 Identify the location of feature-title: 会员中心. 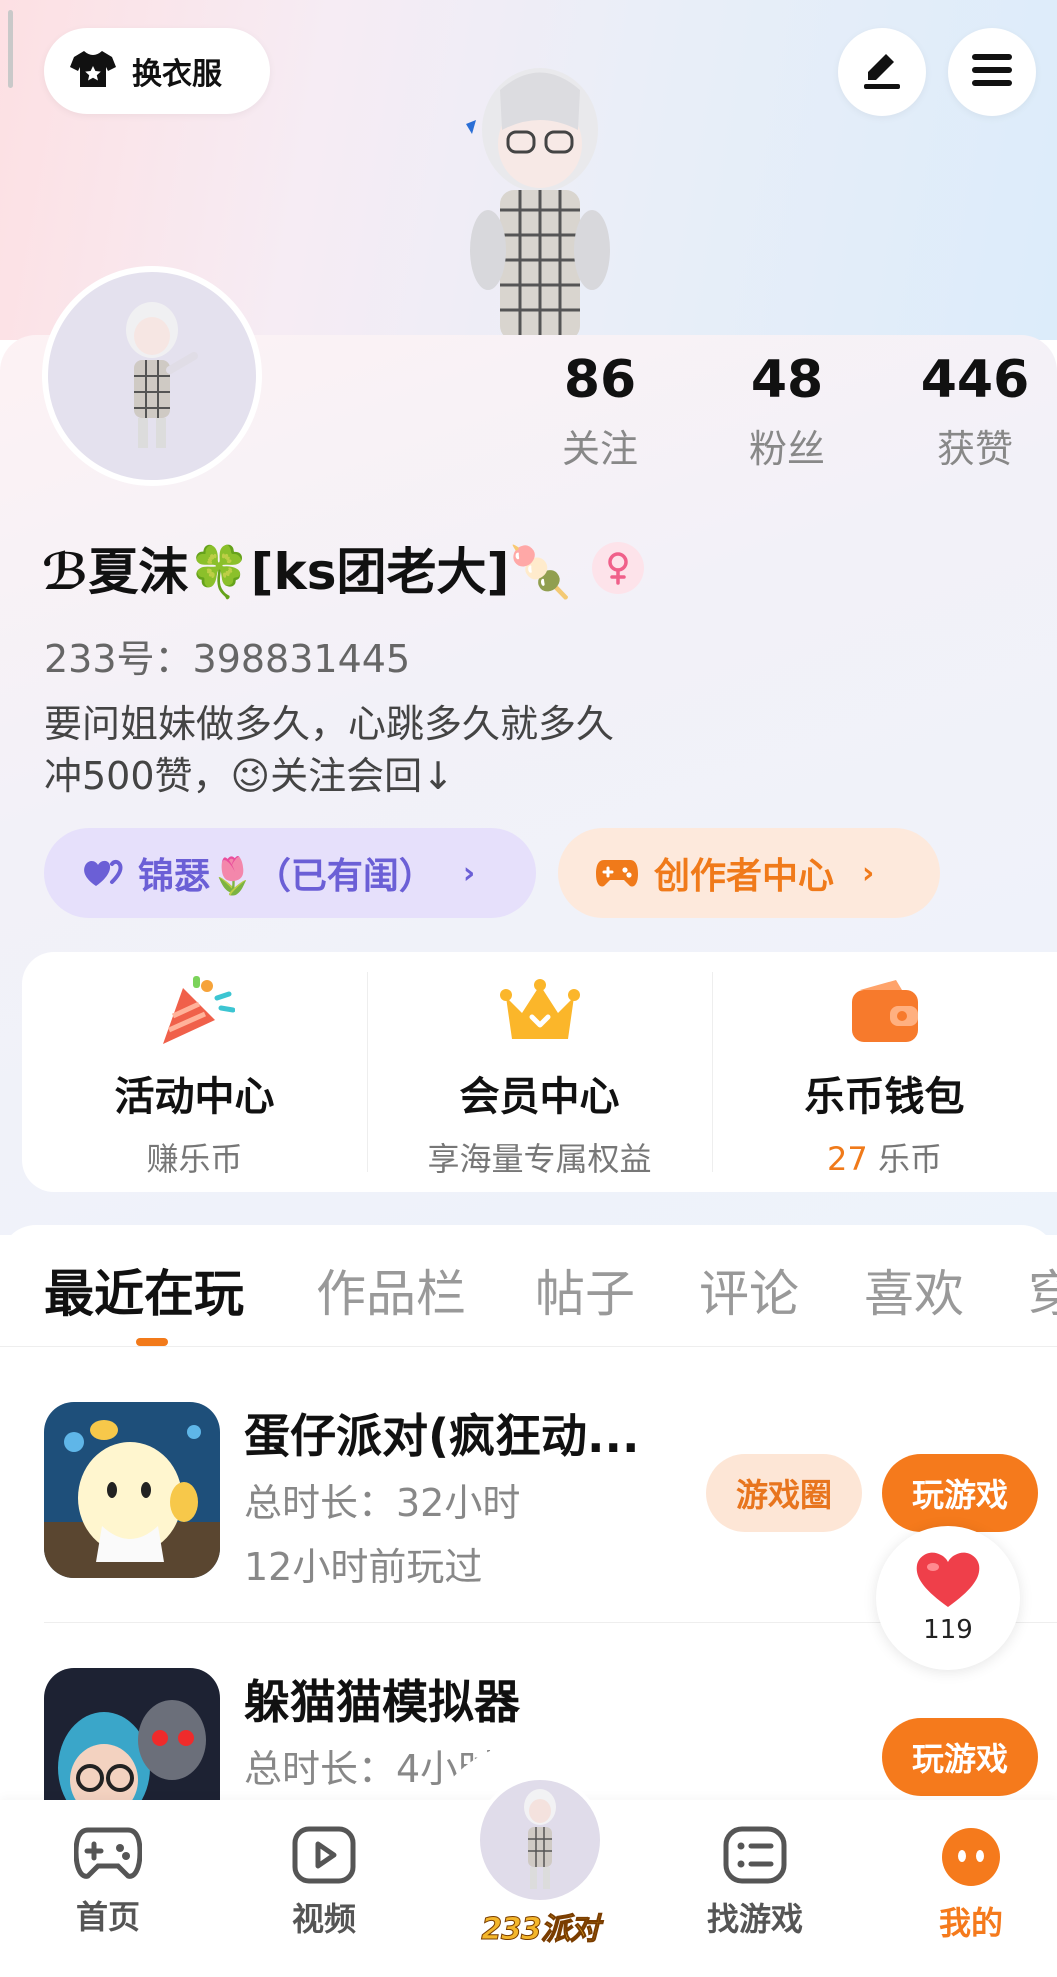
(539, 1097).